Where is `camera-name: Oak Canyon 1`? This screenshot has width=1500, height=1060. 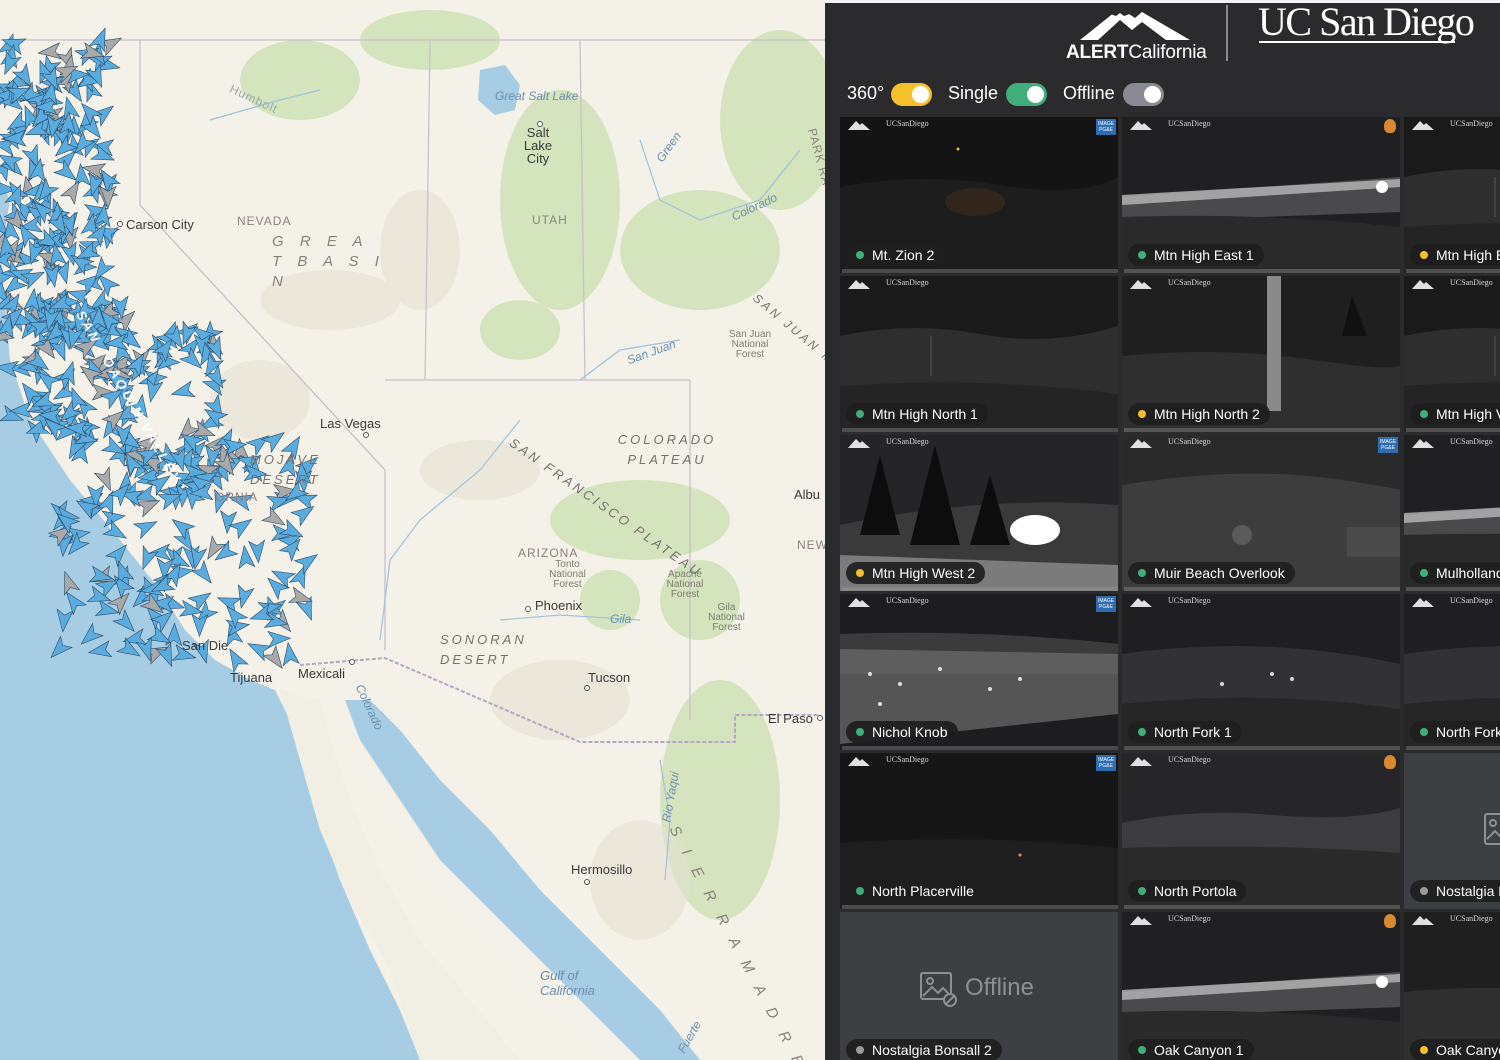
camera-name: Oak Canyon 1 is located at coordinates (1199, 1050).